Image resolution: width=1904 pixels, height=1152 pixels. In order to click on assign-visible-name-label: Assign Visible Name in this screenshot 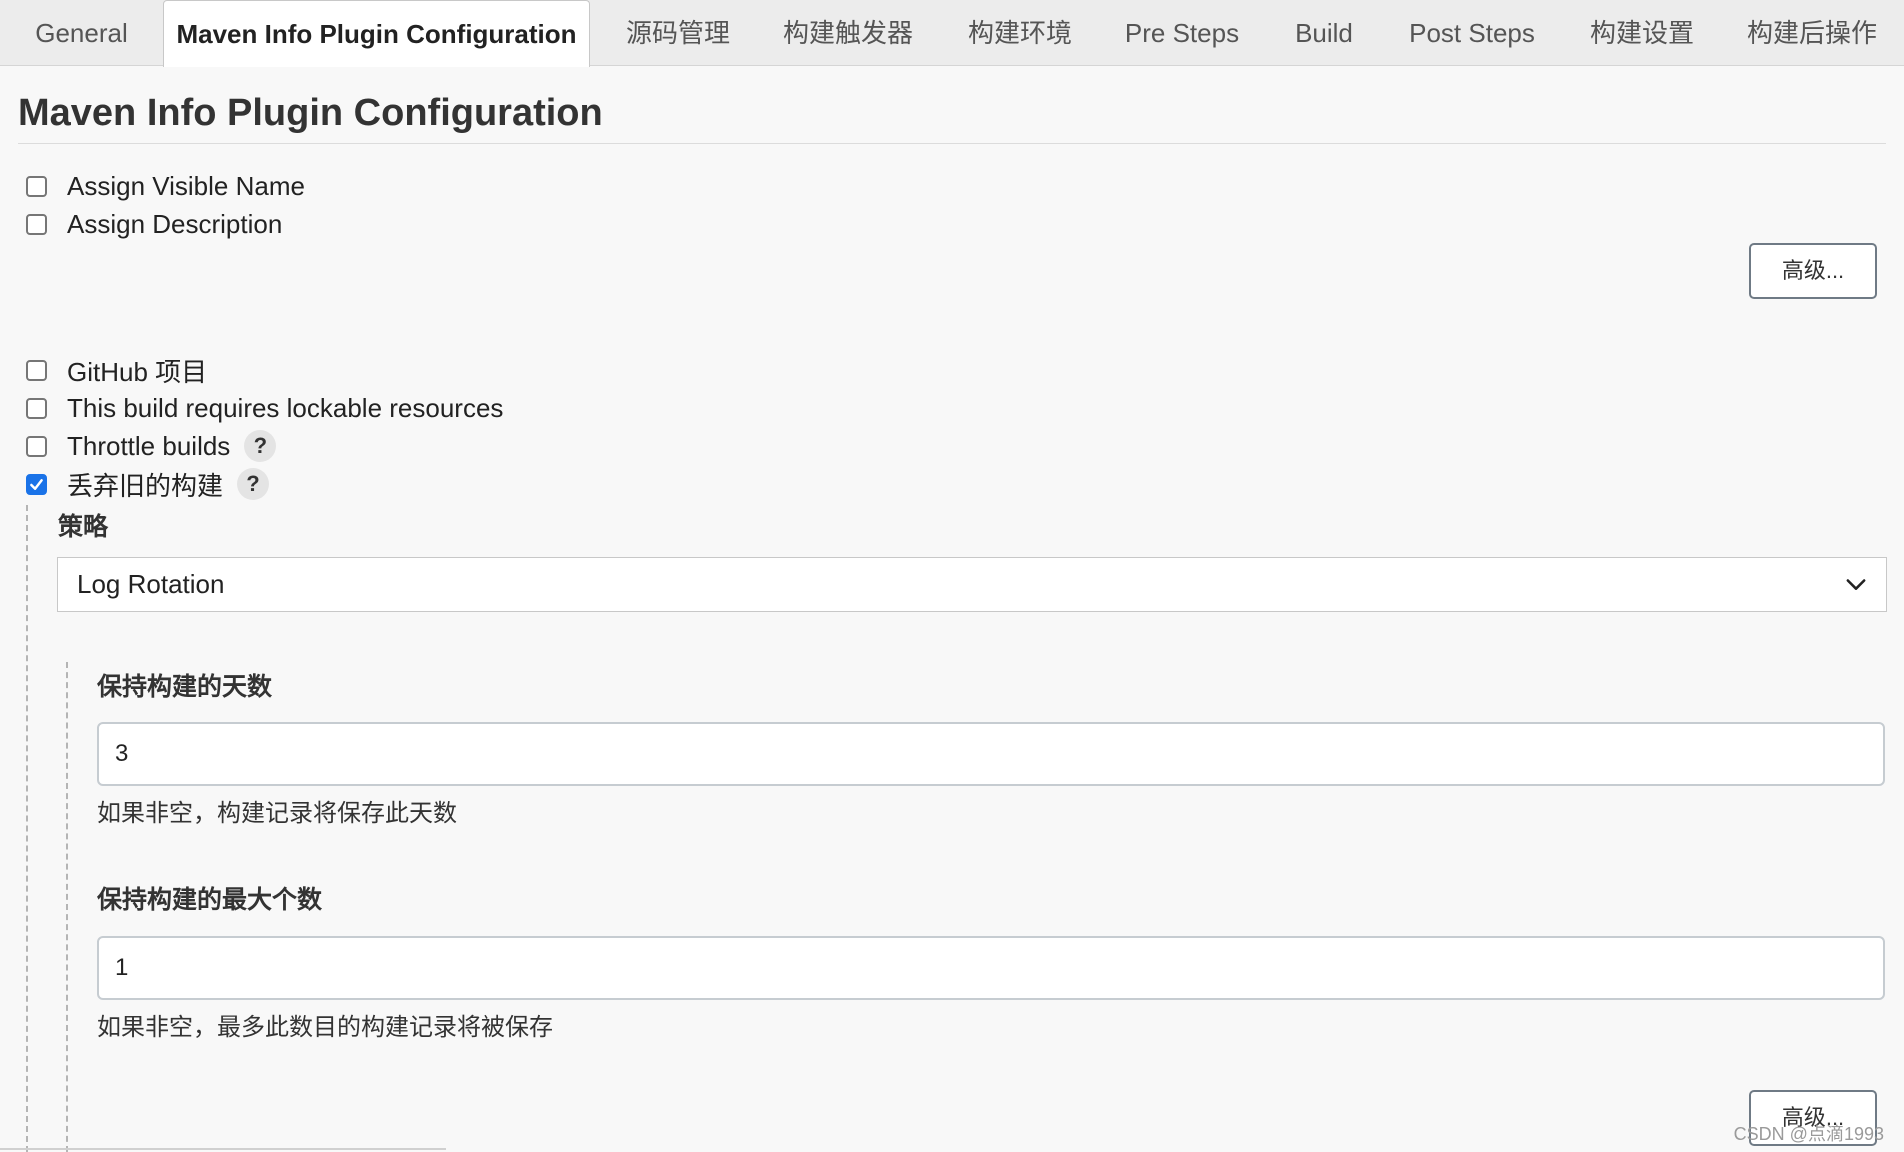, I will do `click(186, 185)`.